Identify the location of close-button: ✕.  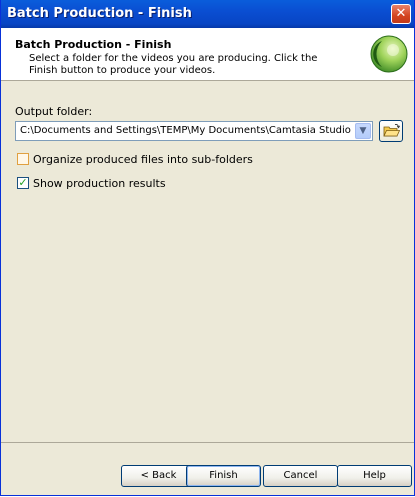
(401, 14).